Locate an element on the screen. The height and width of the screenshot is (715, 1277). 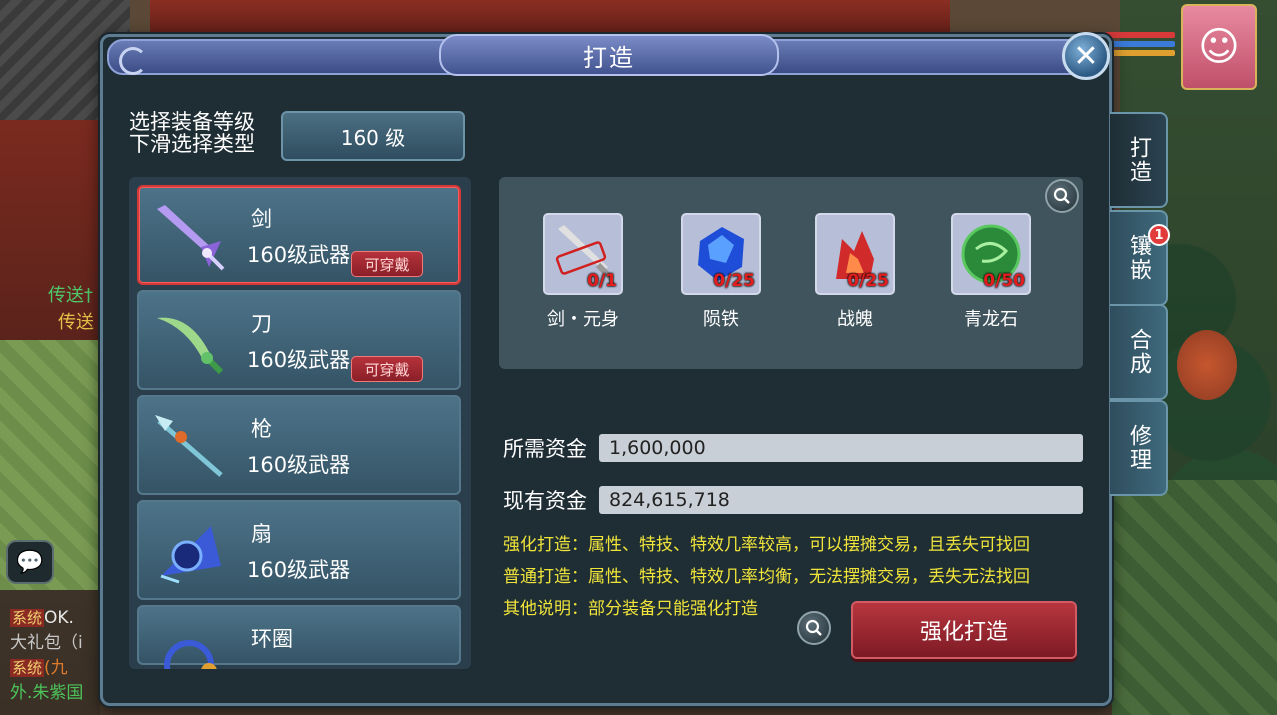
weapon-item-spear: 枪 160级武器 is located at coordinates (299, 445).